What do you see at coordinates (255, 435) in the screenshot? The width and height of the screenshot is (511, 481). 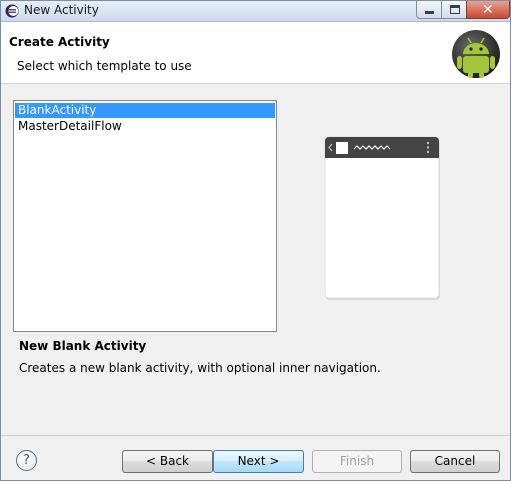 I see `footer-divider` at bounding box center [255, 435].